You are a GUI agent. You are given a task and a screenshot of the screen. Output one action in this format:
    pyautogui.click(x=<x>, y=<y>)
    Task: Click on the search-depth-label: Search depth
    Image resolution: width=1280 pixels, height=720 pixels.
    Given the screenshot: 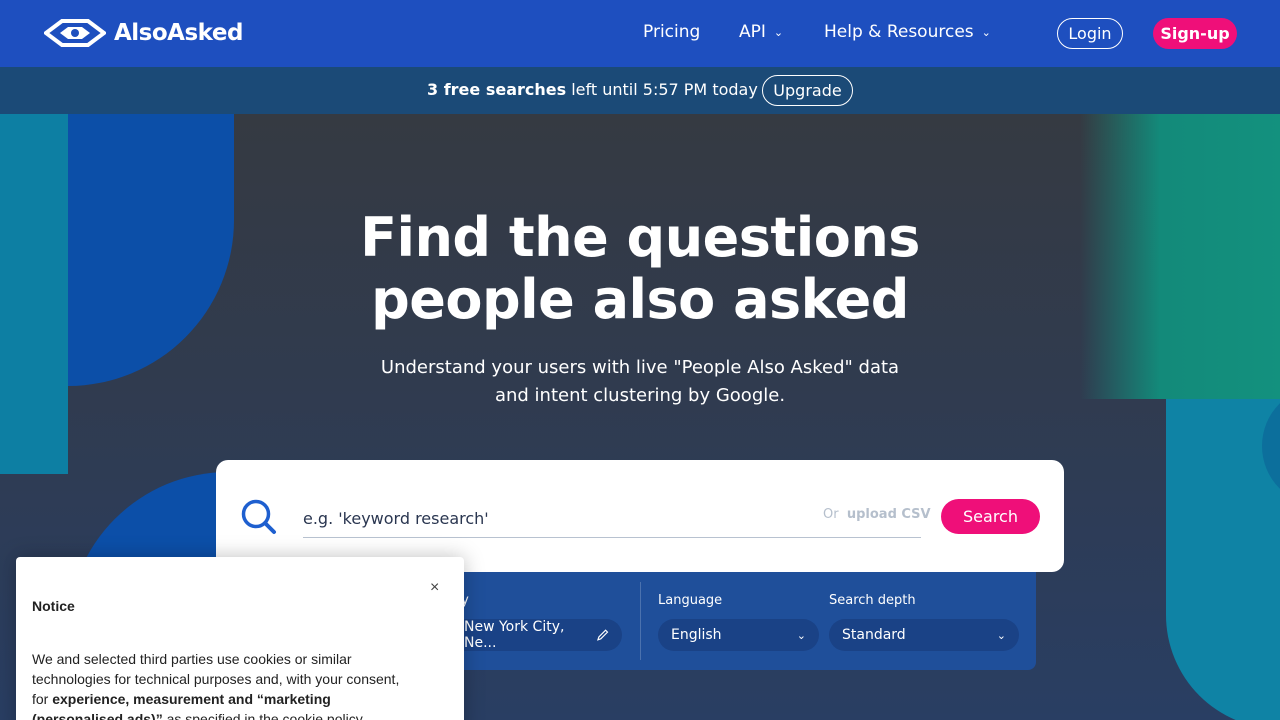 What is the action you would take?
    pyautogui.click(x=872, y=600)
    